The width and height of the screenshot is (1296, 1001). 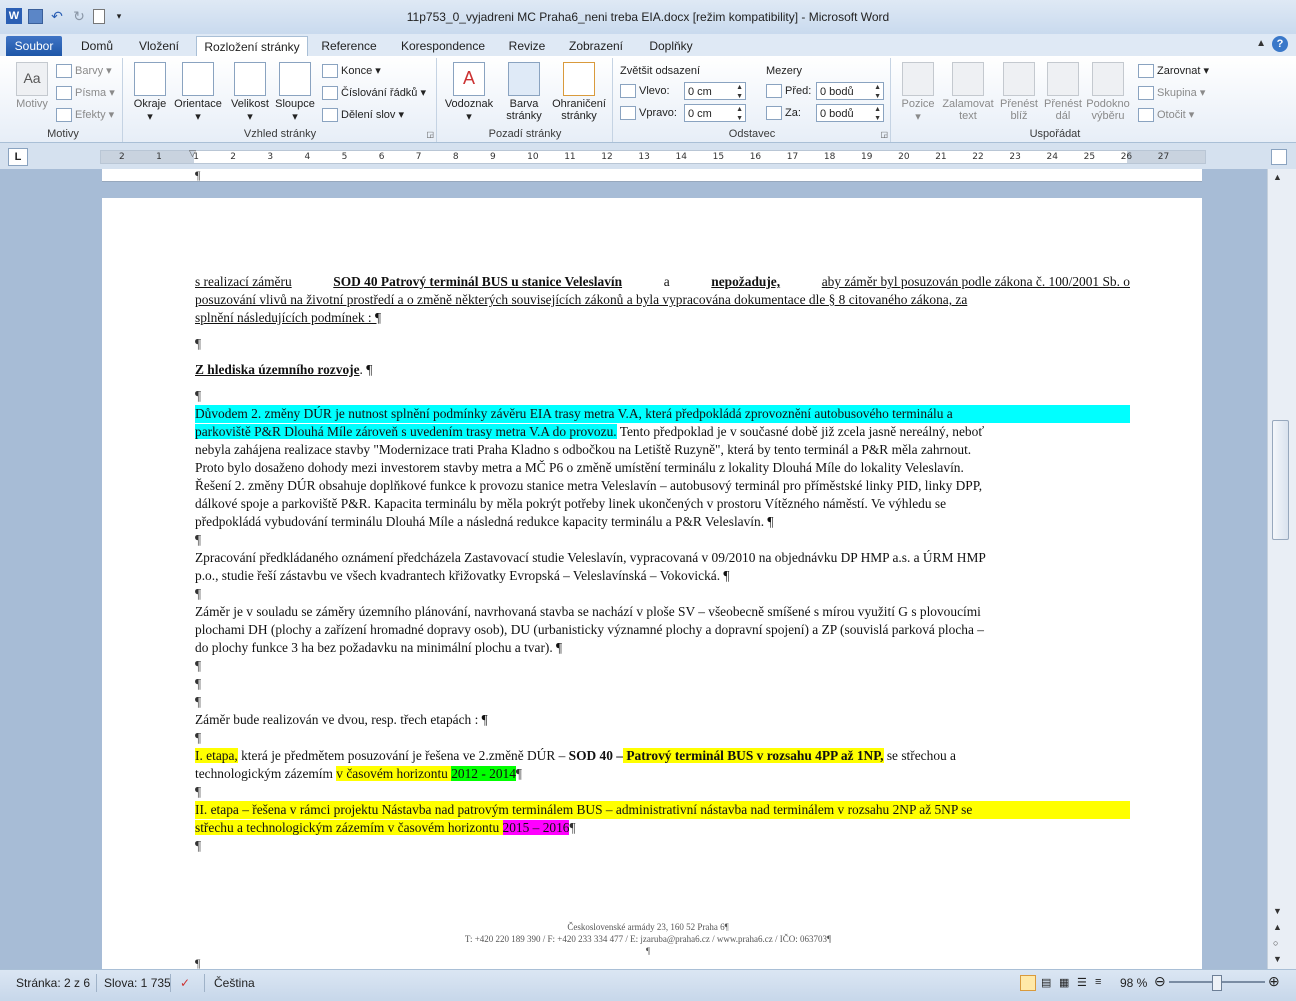 What do you see at coordinates (85, 115) in the screenshot?
I see `effects-button: Efekty ▾` at bounding box center [85, 115].